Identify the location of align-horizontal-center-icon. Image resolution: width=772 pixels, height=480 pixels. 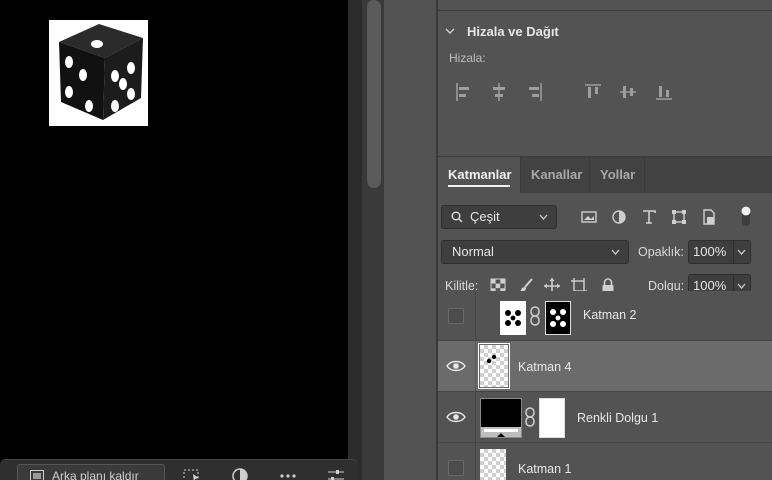
(499, 92).